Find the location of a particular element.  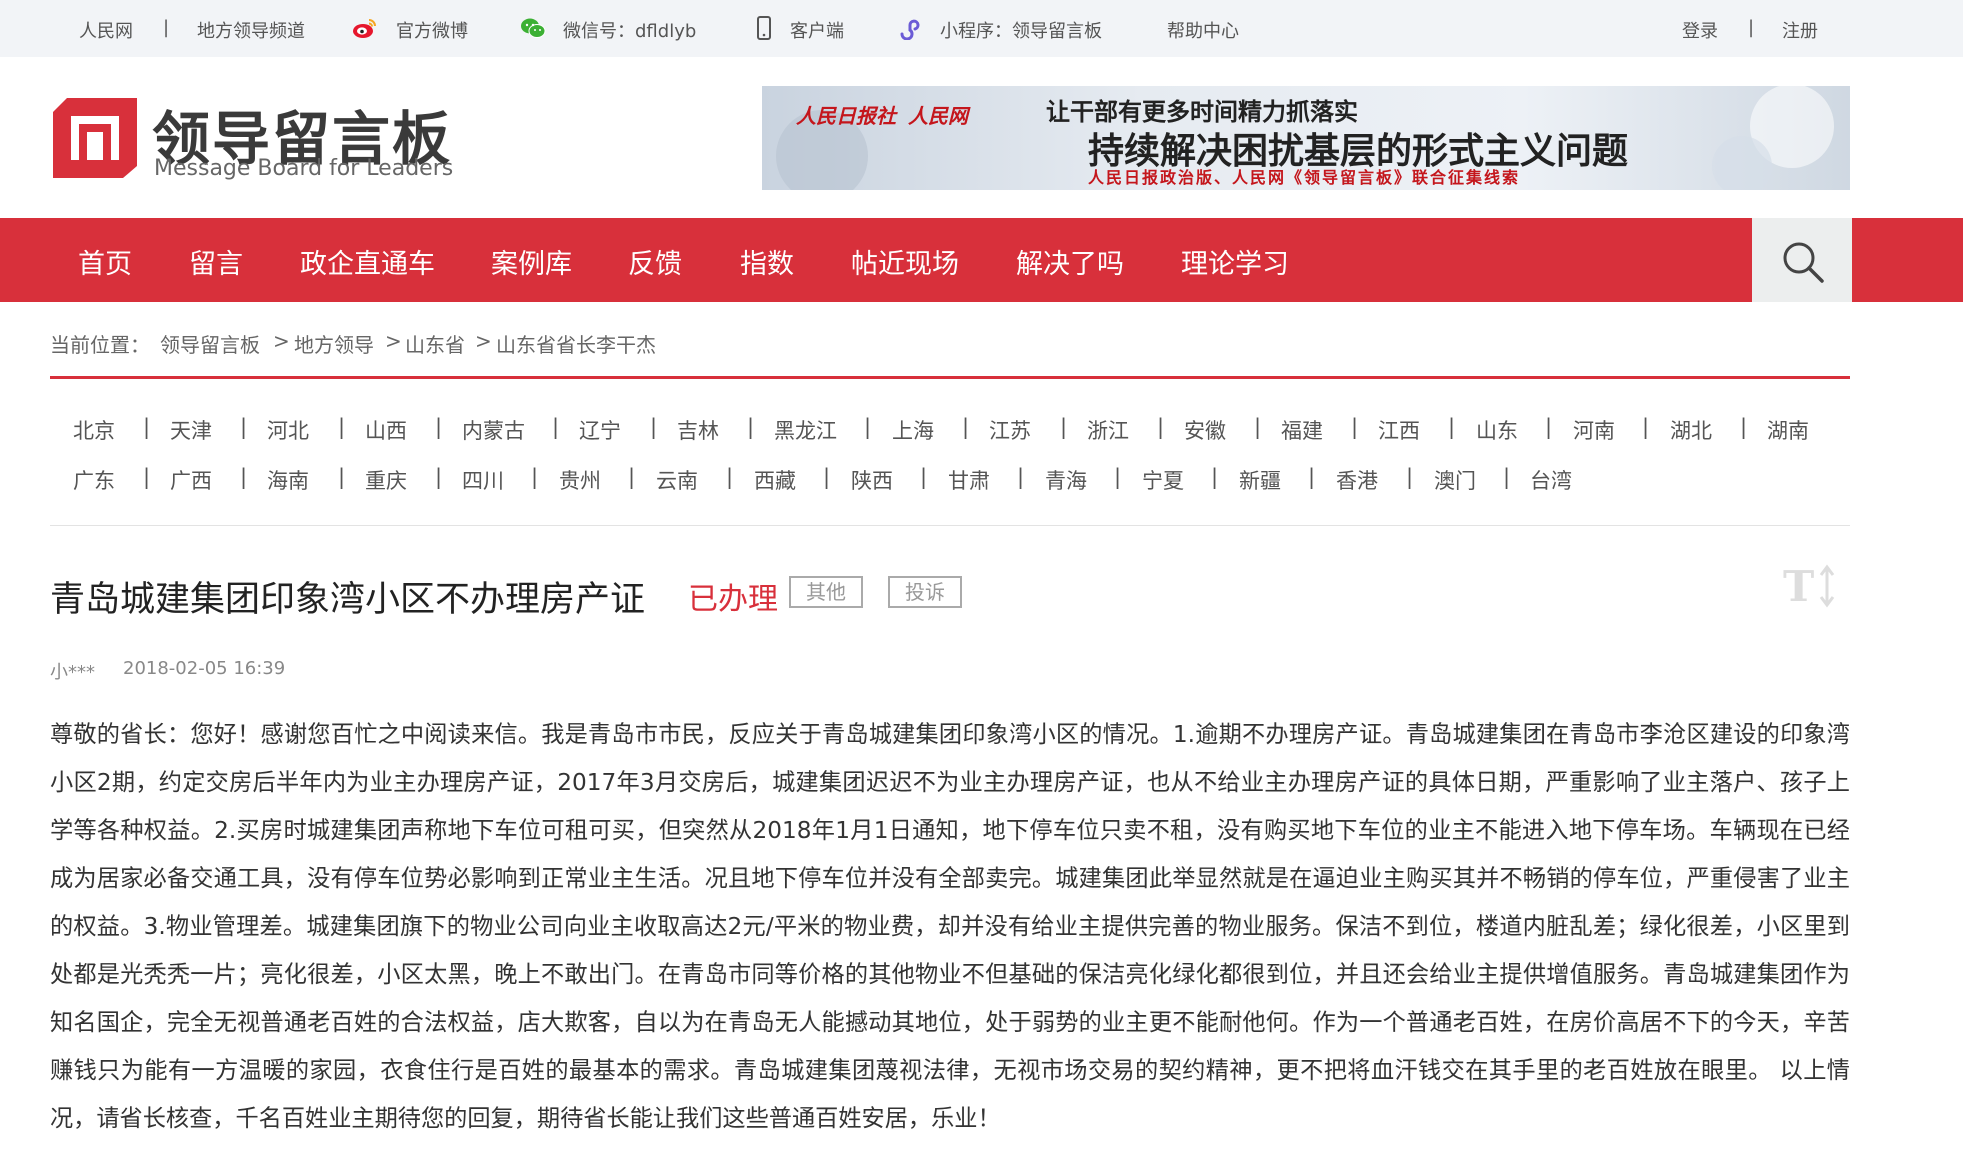

province-link: 青海 is located at coordinates (1066, 480).